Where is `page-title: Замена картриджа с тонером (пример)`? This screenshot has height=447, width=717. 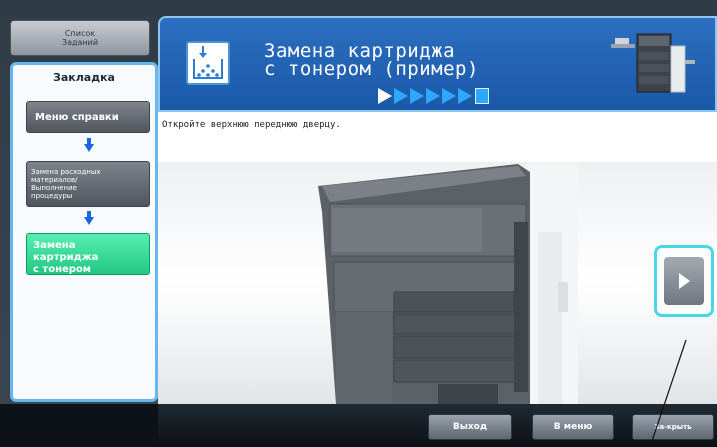
page-title: Замена картриджа с тонером (пример) is located at coordinates (371, 61).